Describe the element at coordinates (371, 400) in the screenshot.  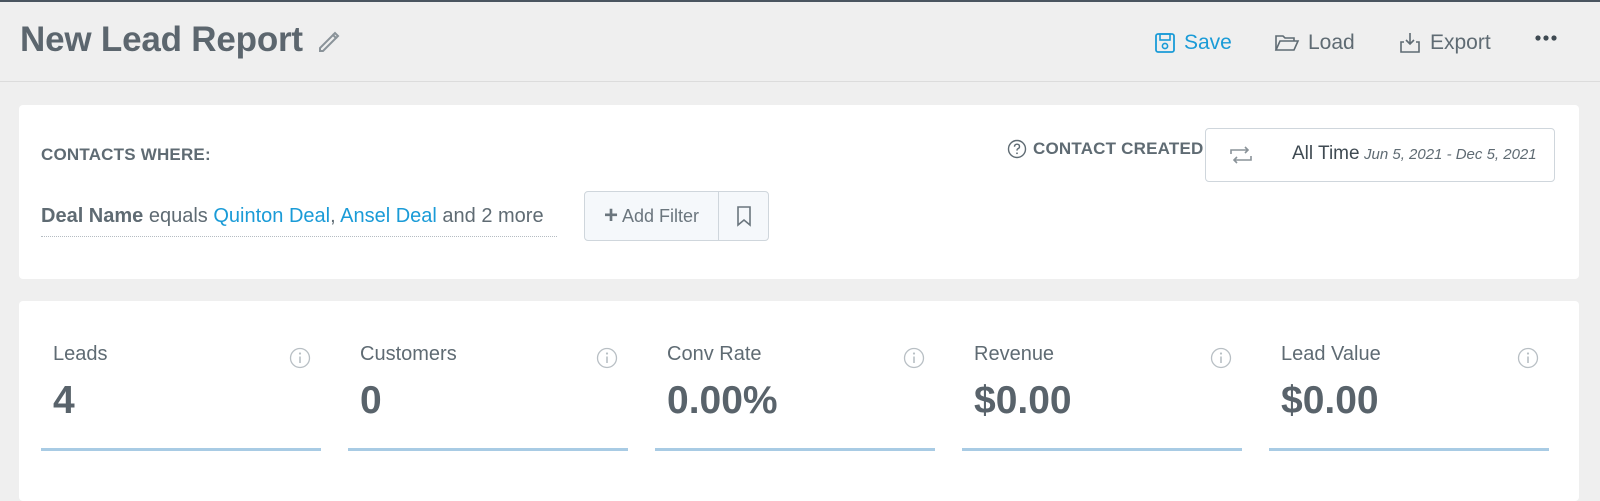
I see `stat-value: 0` at that location.